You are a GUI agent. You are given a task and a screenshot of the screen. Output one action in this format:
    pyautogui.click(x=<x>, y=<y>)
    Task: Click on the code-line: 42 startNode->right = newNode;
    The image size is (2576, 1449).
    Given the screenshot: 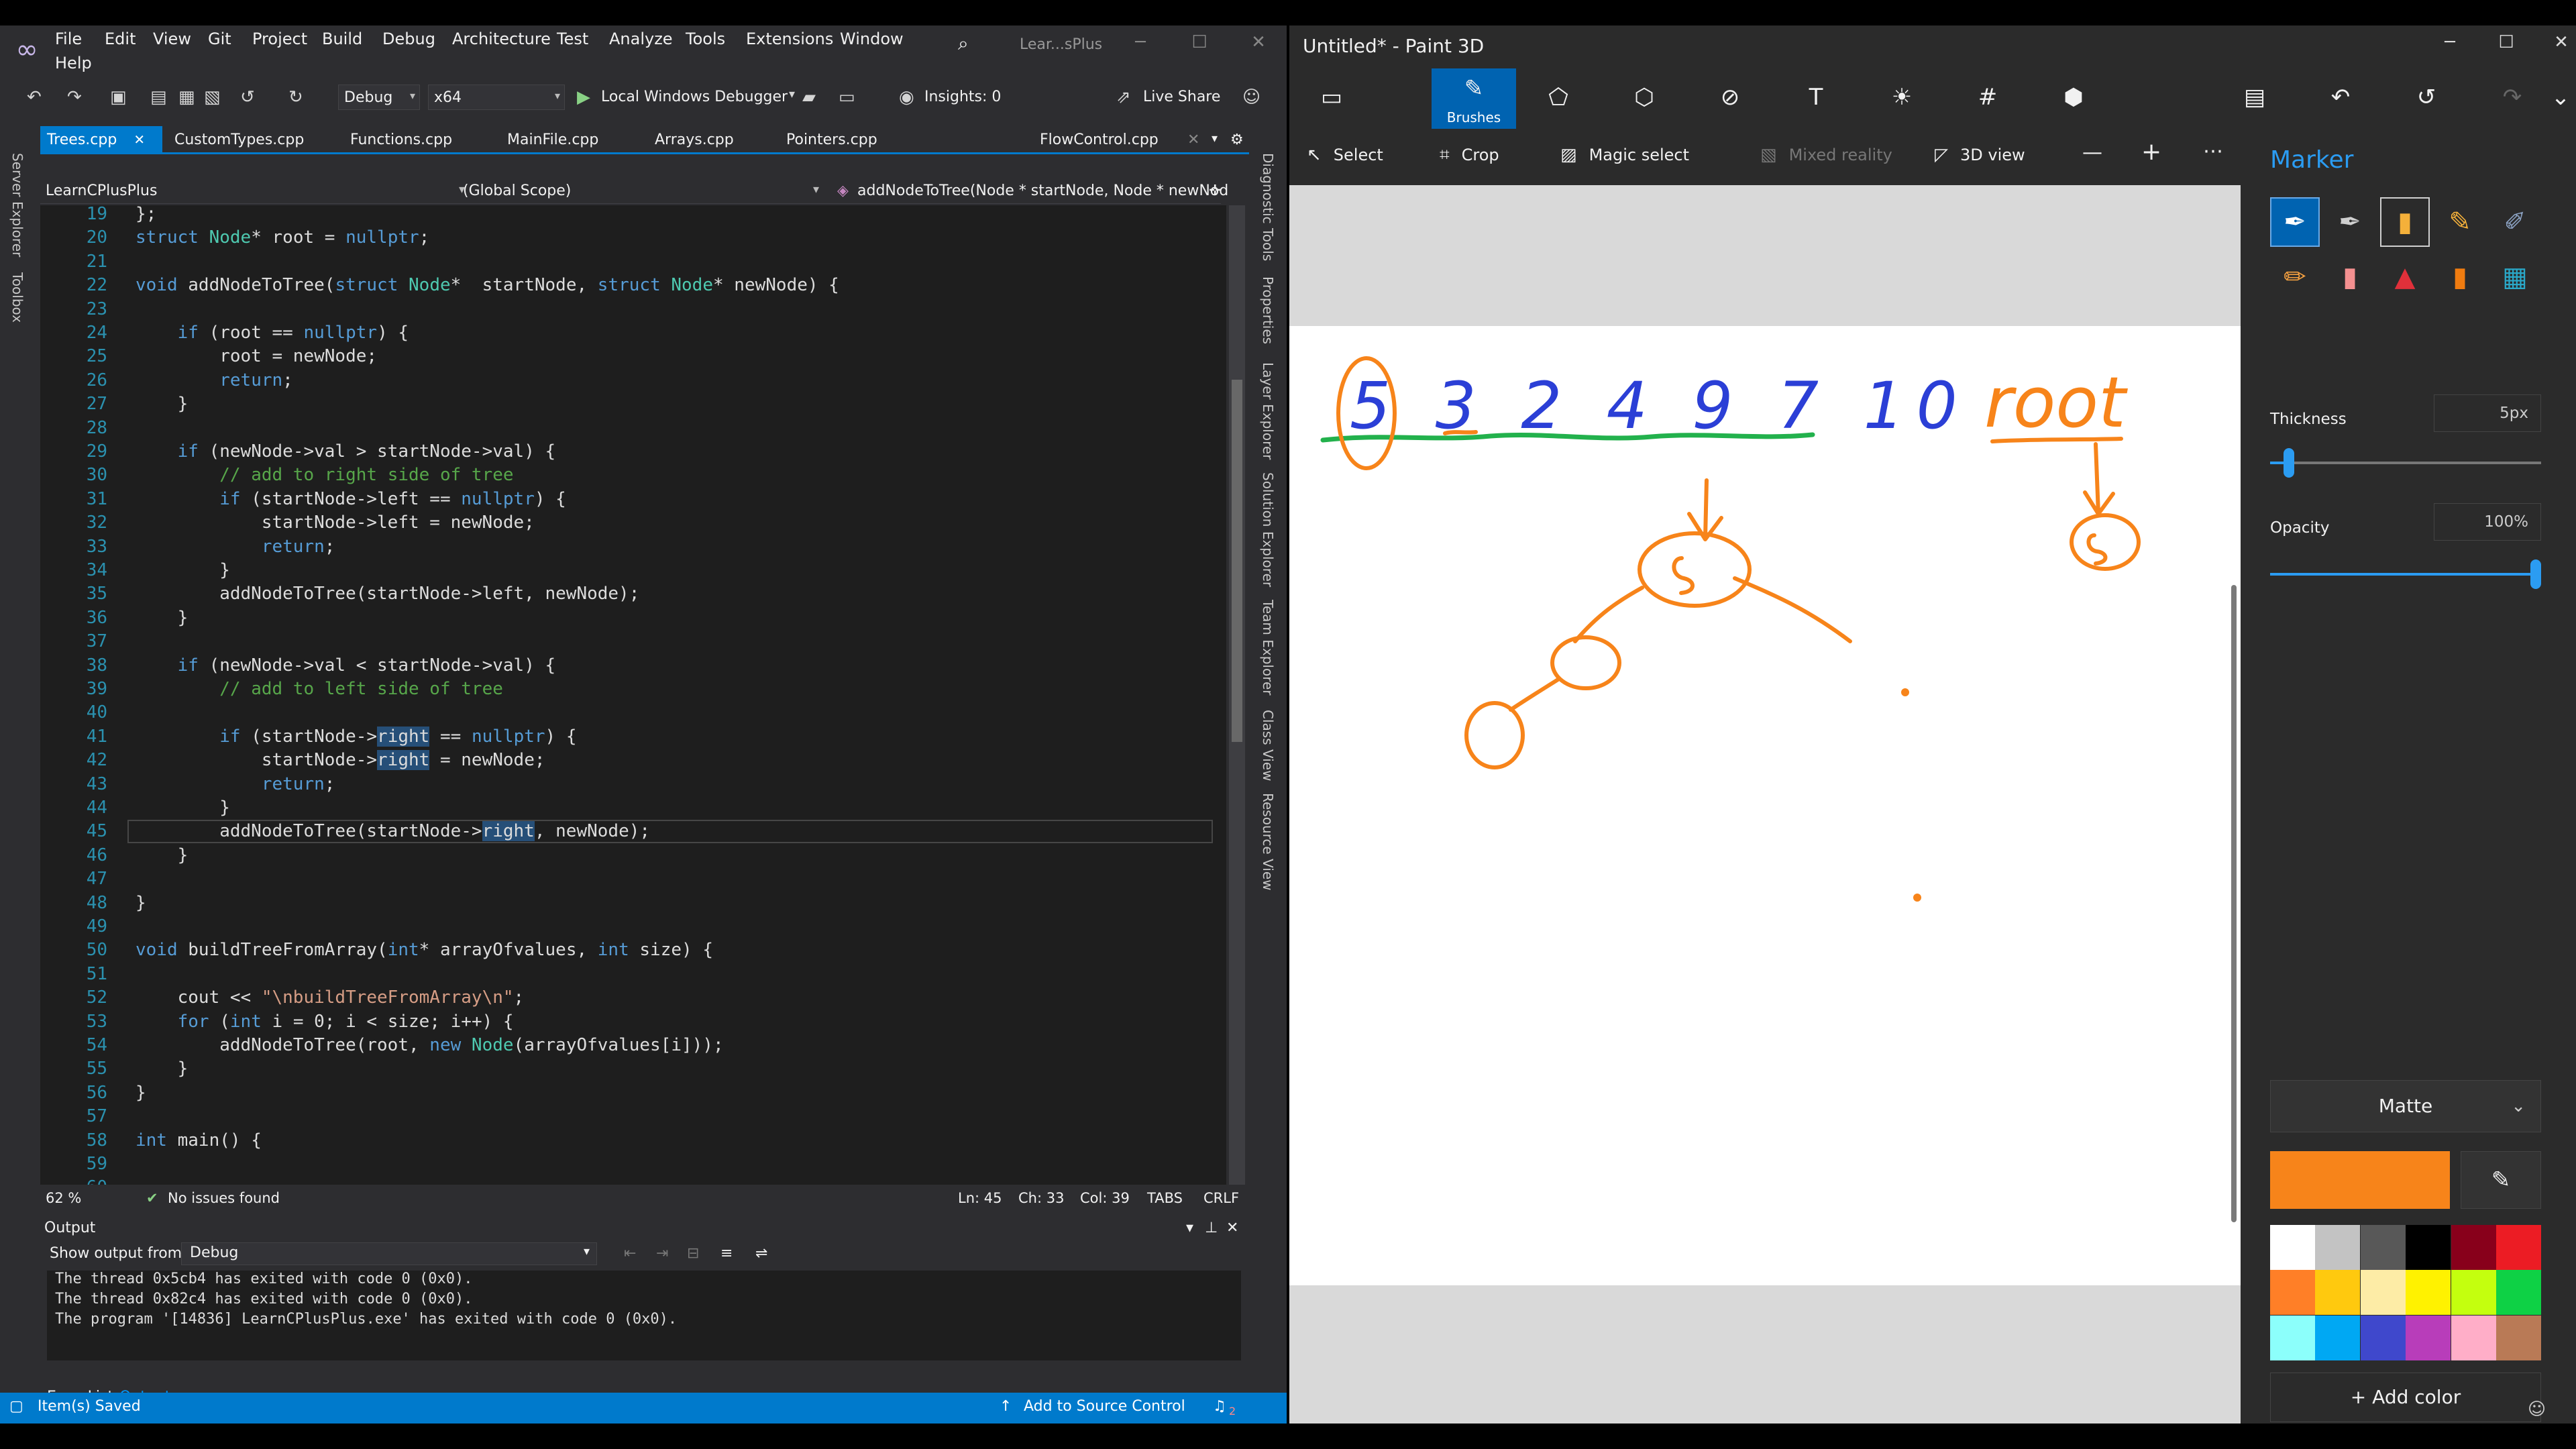 What is the action you would take?
    pyautogui.click(x=630, y=760)
    